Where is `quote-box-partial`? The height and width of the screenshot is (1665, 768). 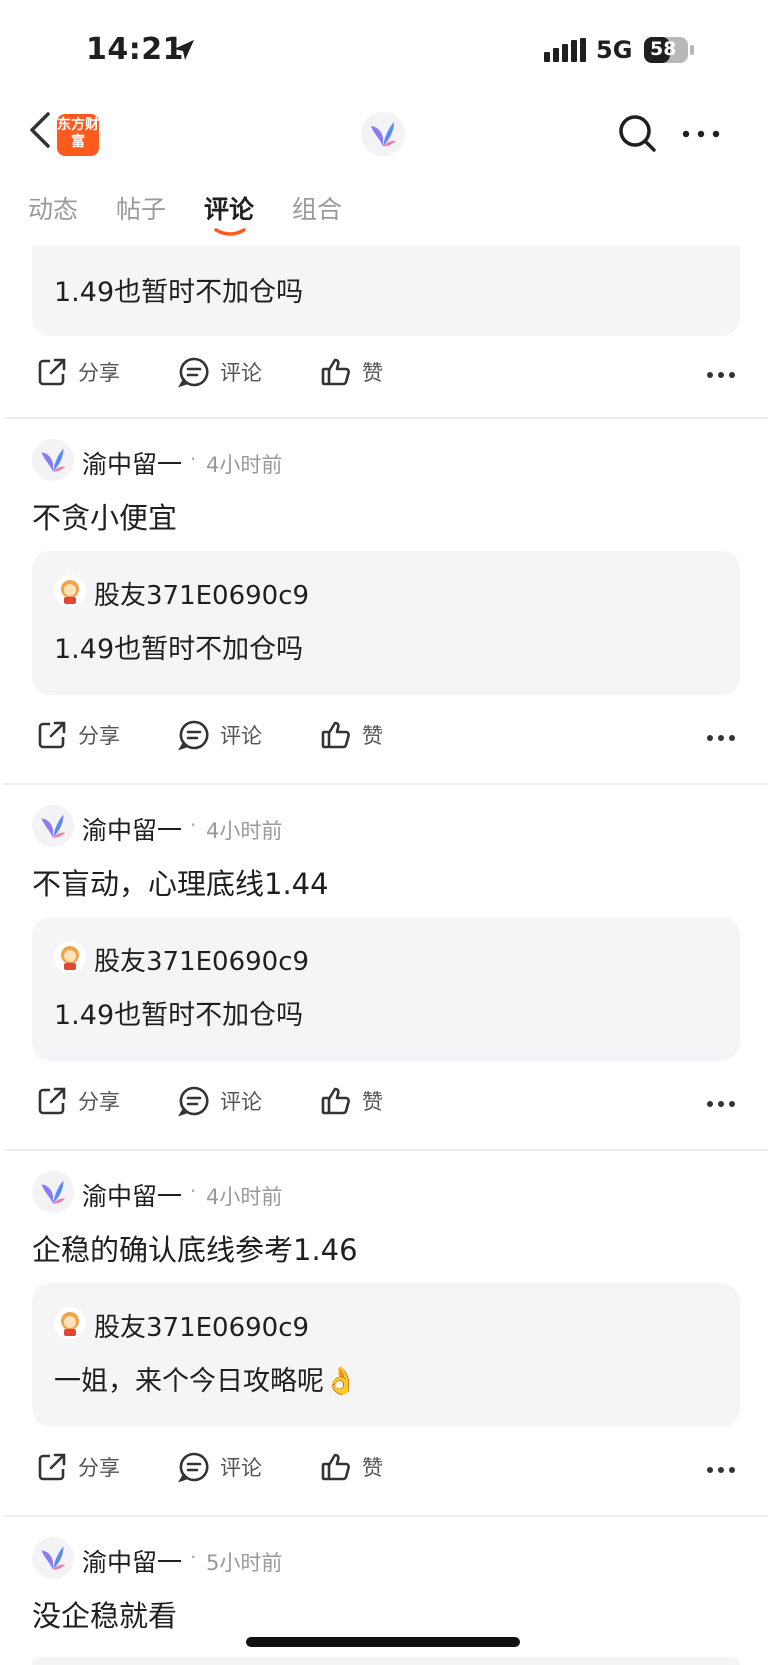
quote-box-partial is located at coordinates (386, 1661).